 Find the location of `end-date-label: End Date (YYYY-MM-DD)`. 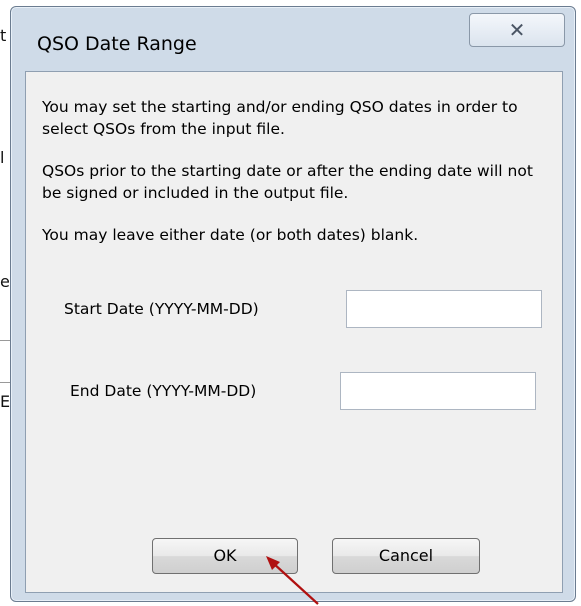

end-date-label: End Date (YYYY-MM-DD) is located at coordinates (163, 391).